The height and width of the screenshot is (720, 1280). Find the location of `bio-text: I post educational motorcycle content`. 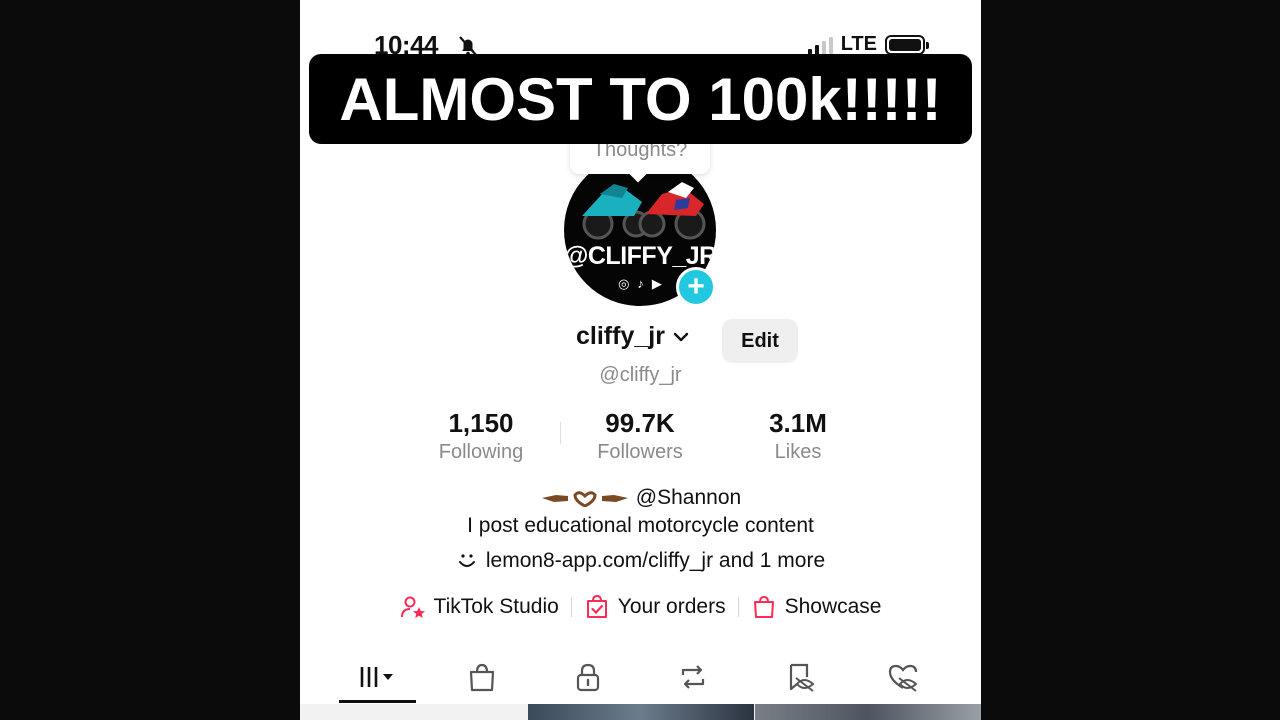

bio-text: I post educational motorcycle content is located at coordinates (640, 525).